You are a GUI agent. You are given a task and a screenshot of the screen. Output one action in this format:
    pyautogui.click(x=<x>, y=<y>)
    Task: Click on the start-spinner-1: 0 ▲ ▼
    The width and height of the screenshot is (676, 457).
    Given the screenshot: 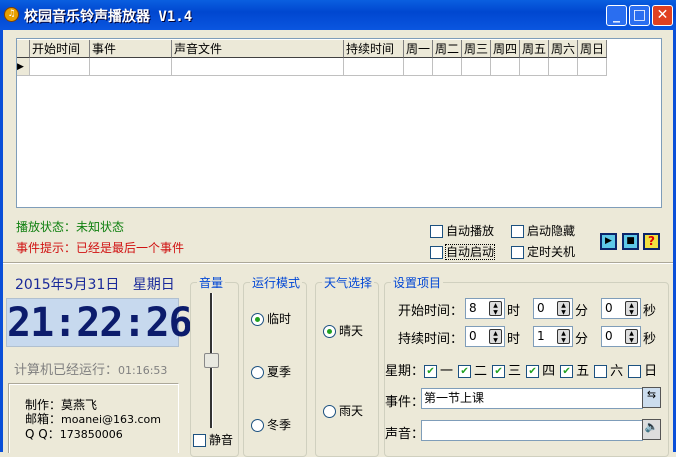 What is the action you would take?
    pyautogui.click(x=553, y=308)
    